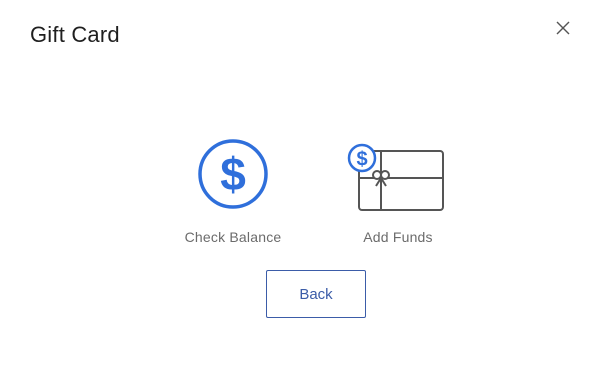 This screenshot has height=389, width=597. Describe the element at coordinates (316, 294) in the screenshot. I see `back-button: Back` at that location.